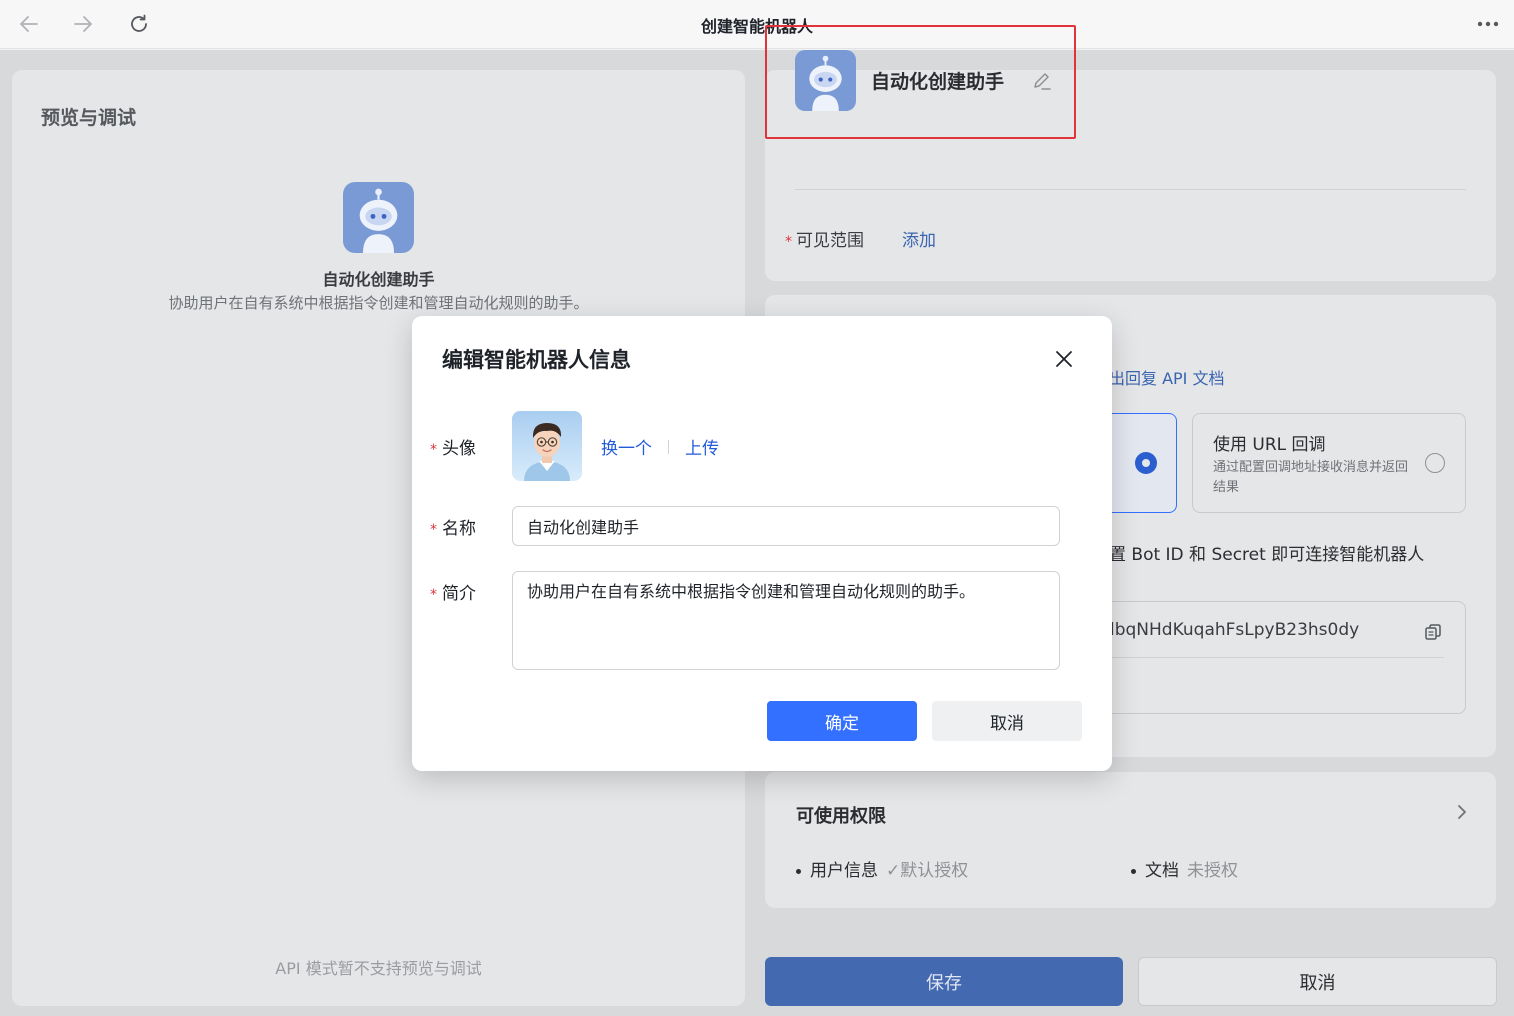  I want to click on copy-icon, so click(1433, 632).